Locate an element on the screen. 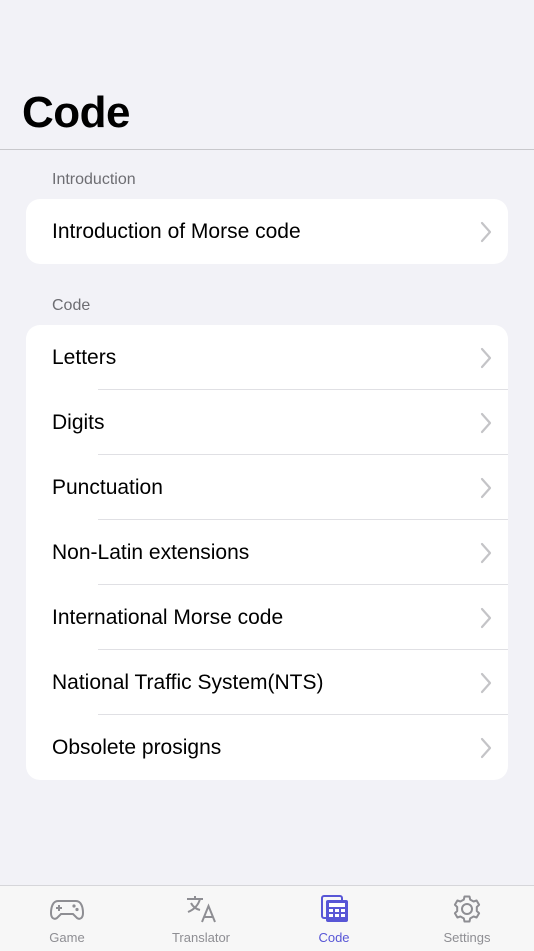 The image size is (534, 951). list-item-label: Introduction of Morse code is located at coordinates (176, 231).